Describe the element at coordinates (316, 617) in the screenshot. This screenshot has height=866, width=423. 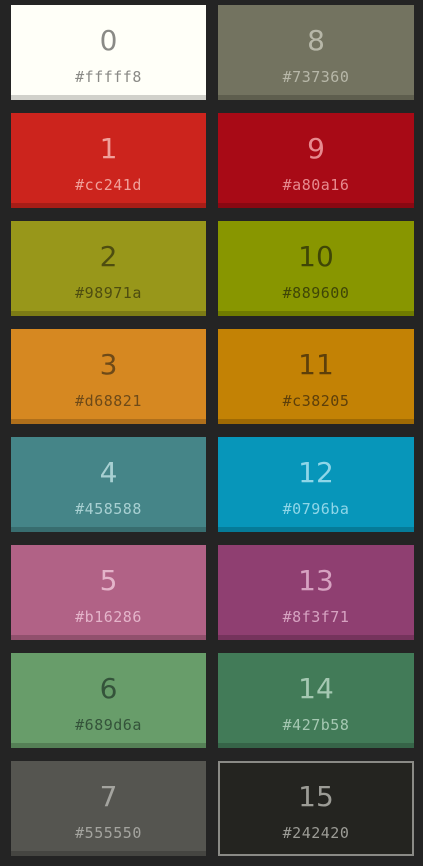
I see `swatch-hex-label: #8f3f71` at that location.